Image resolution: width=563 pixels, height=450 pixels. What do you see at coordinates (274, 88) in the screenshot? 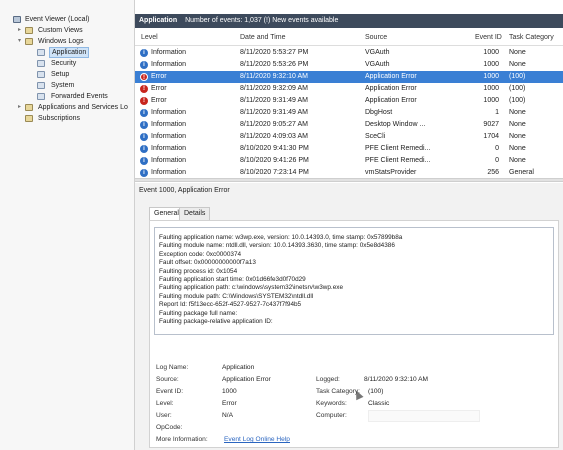
I see `event-date-time: 8/11/2020 9:32:09 AM` at bounding box center [274, 88].